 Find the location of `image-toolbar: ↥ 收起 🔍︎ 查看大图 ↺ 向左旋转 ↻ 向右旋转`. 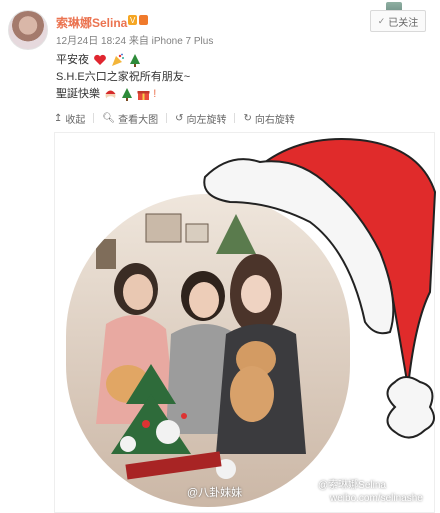

image-toolbar: ↥ 收起 🔍︎ 查看大图 ↺ 向左旋转 ↻ 向右旋转 is located at coordinates (241, 118).